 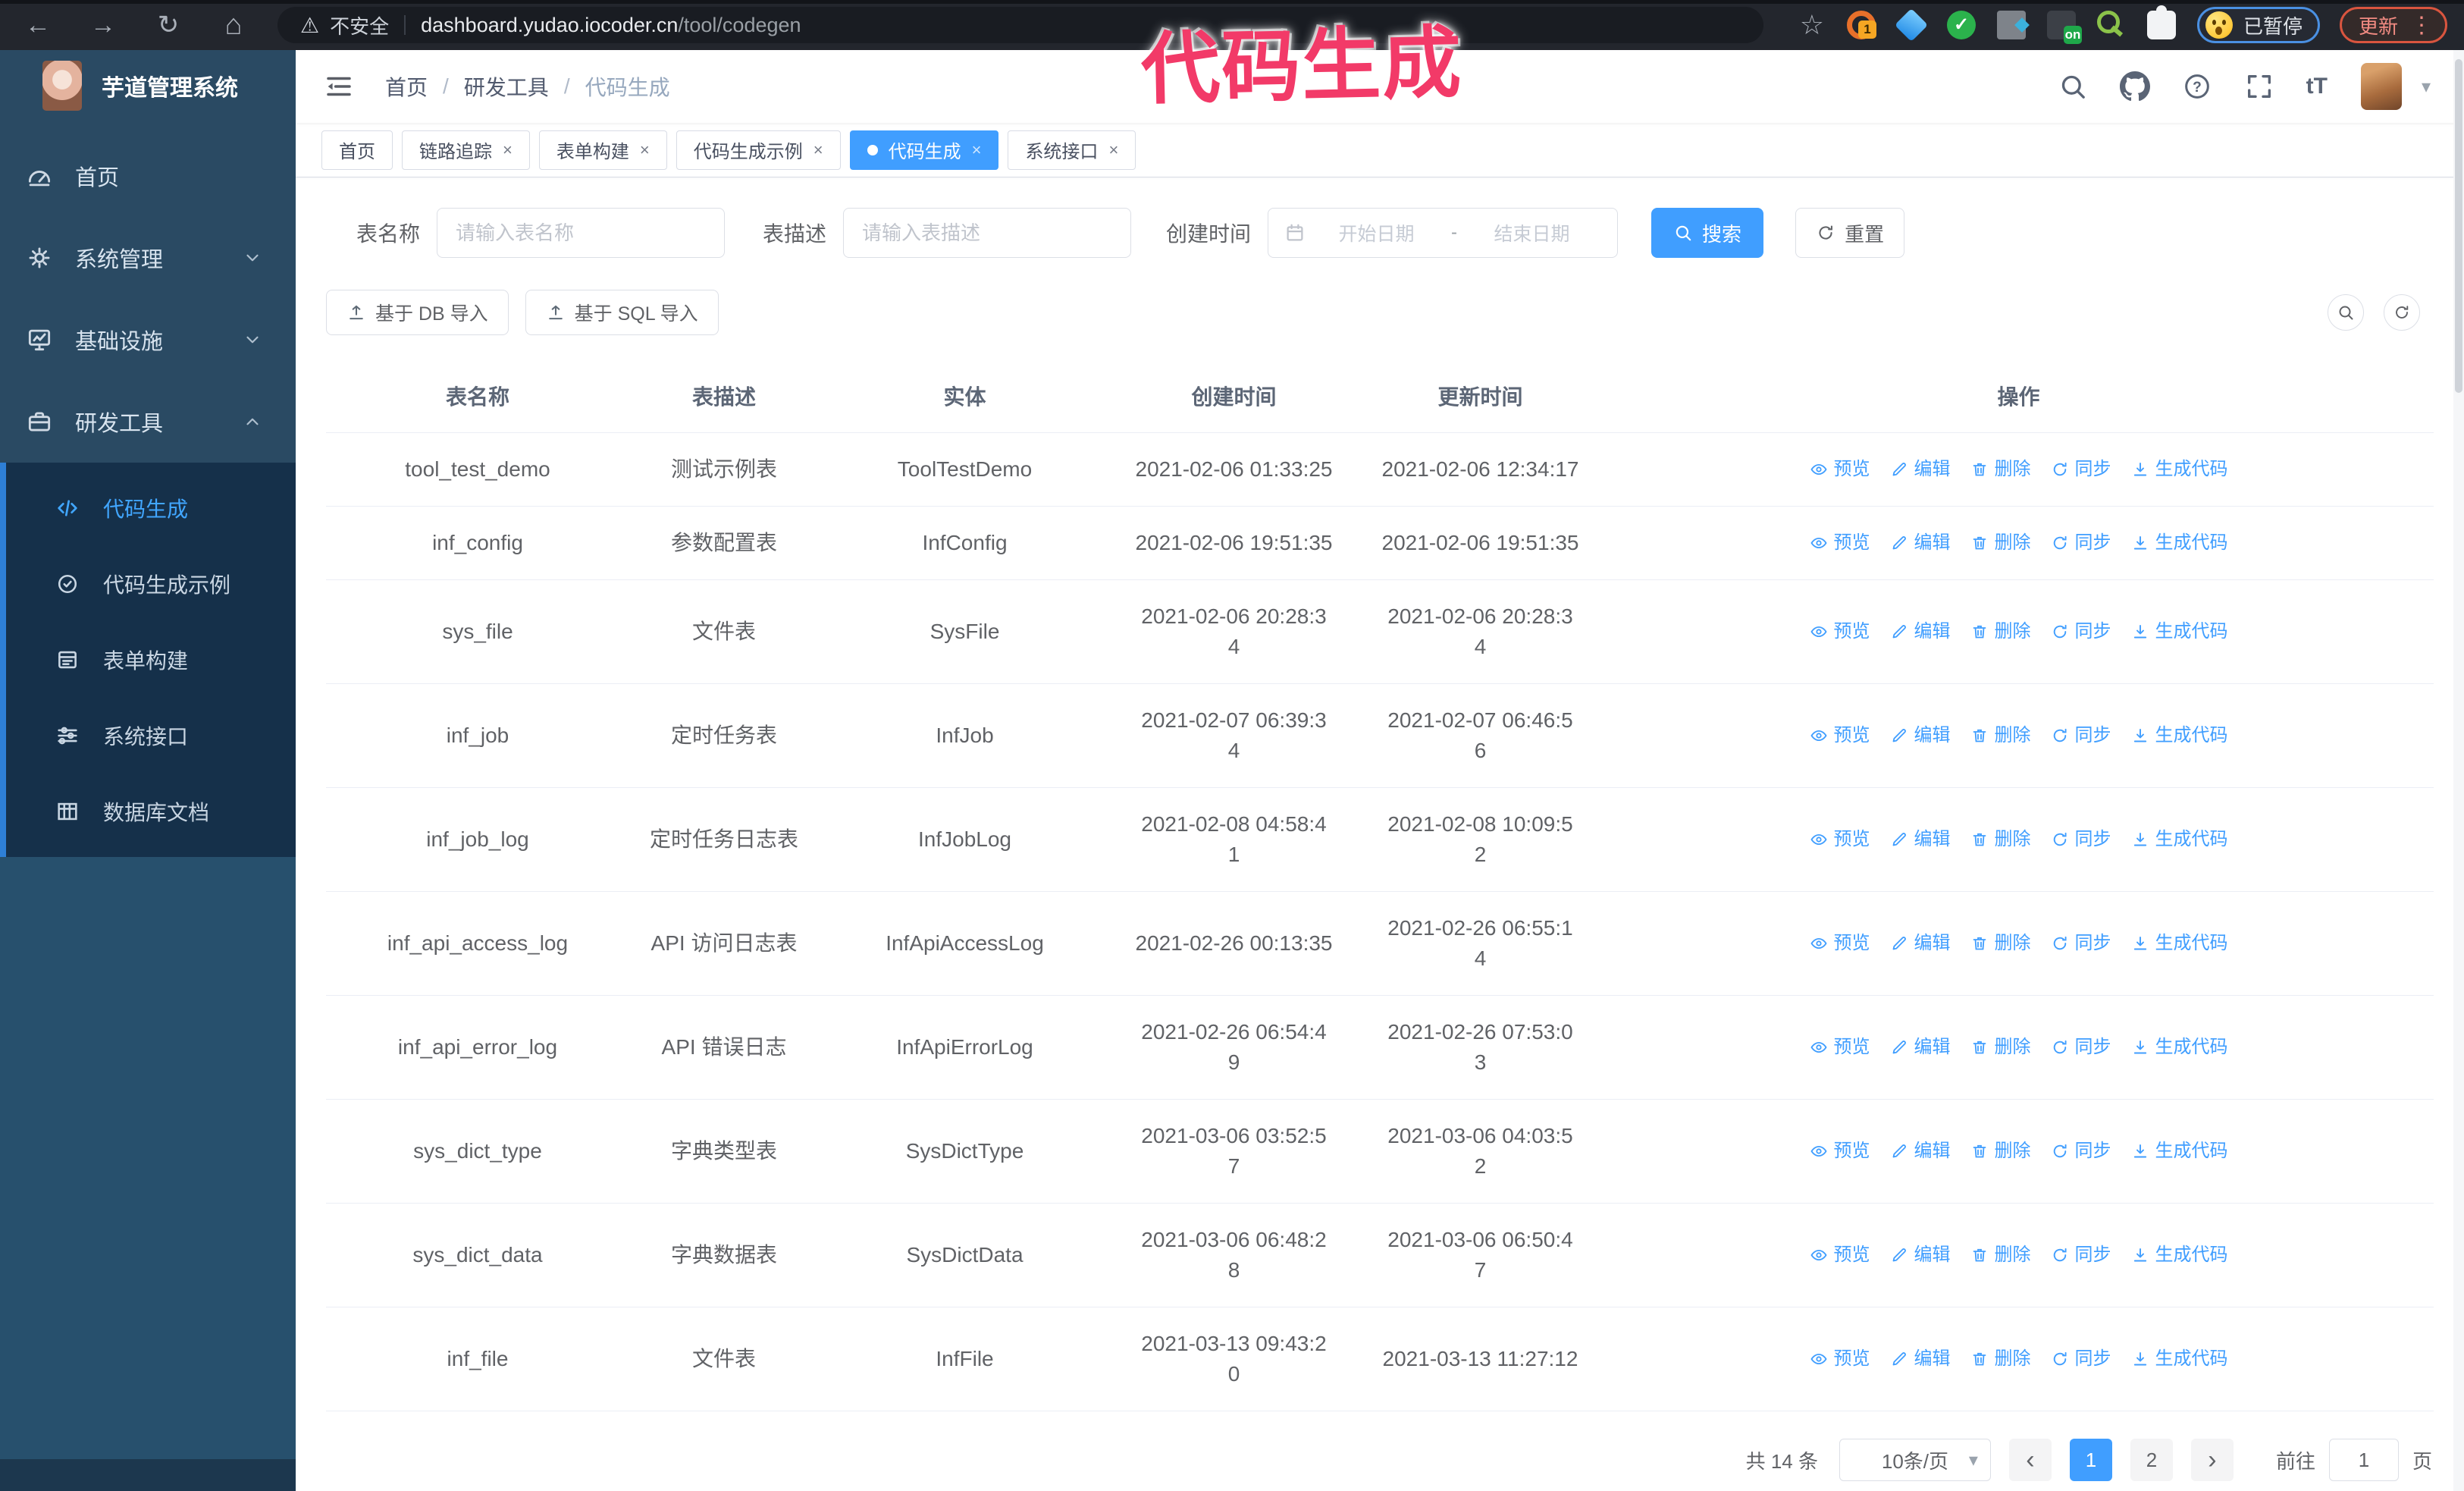 What do you see at coordinates (2421, 25) in the screenshot?
I see `browser-menu-dots-icon` at bounding box center [2421, 25].